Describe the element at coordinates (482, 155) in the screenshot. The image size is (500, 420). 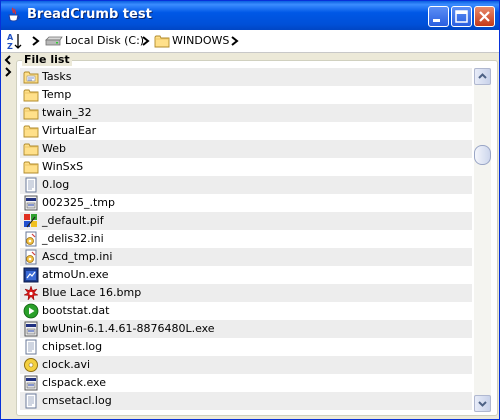
I see `scrollbar-thumb` at that location.